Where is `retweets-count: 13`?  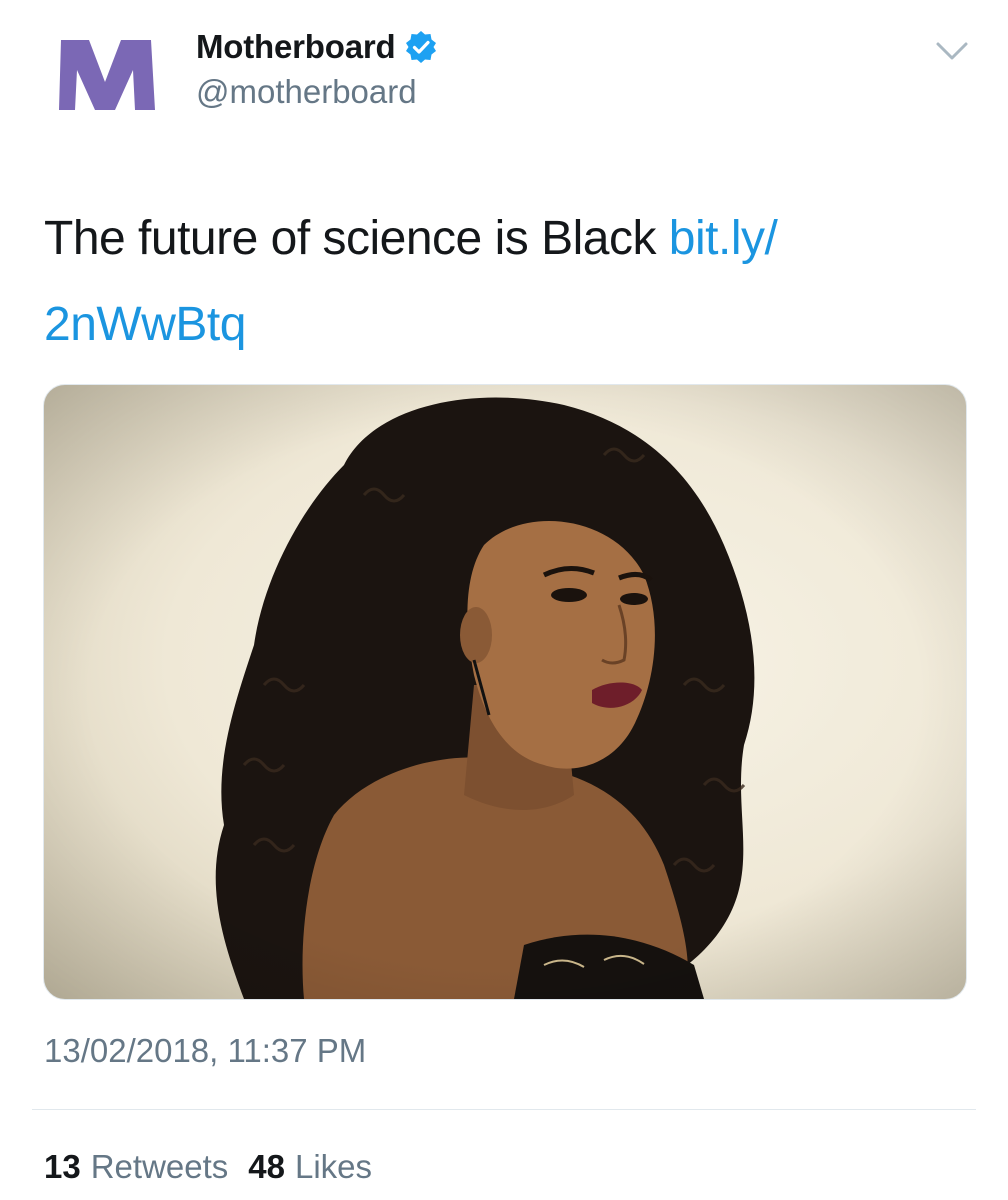
retweets-count: 13 is located at coordinates (62, 1166).